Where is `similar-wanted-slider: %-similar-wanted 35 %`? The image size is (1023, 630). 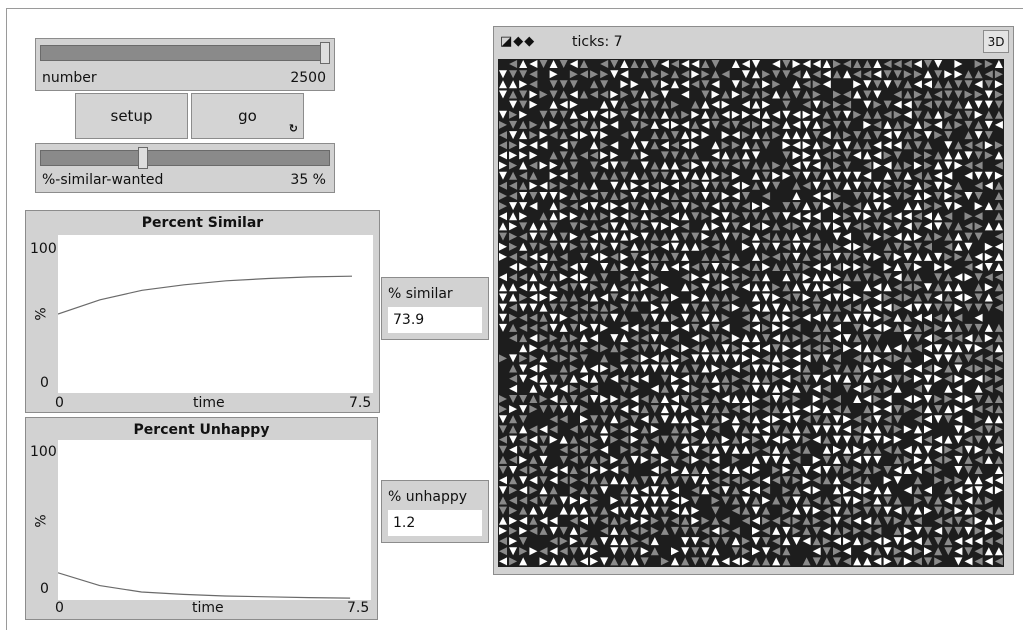 similar-wanted-slider: %-similar-wanted 35 % is located at coordinates (185, 168).